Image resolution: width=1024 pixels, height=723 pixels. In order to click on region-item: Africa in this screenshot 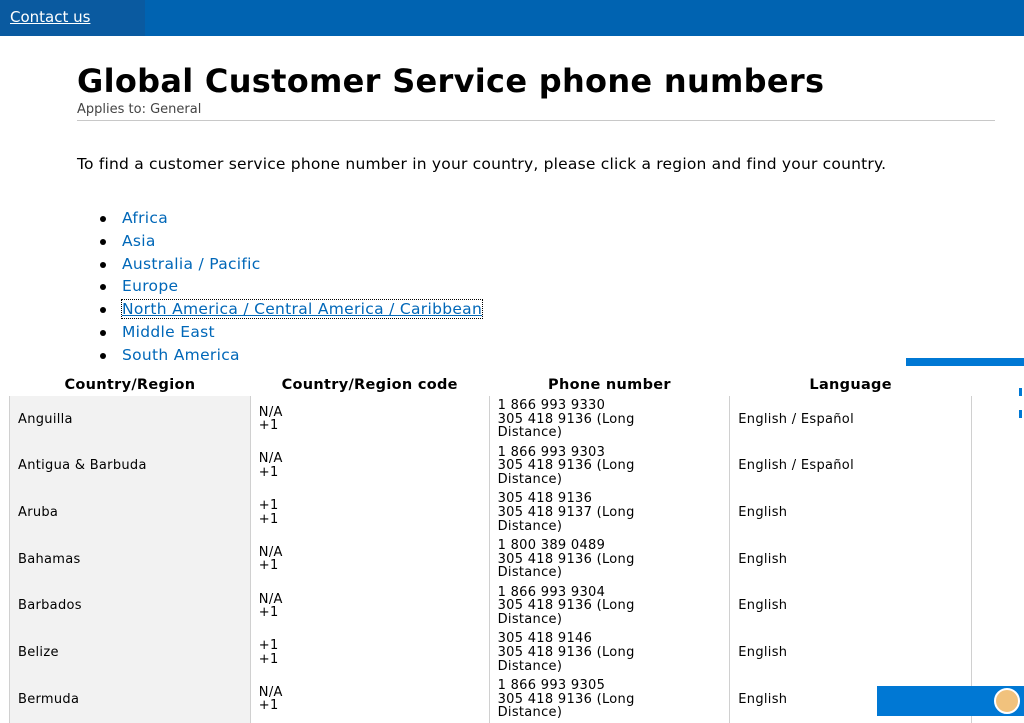, I will do `click(291, 218)`.